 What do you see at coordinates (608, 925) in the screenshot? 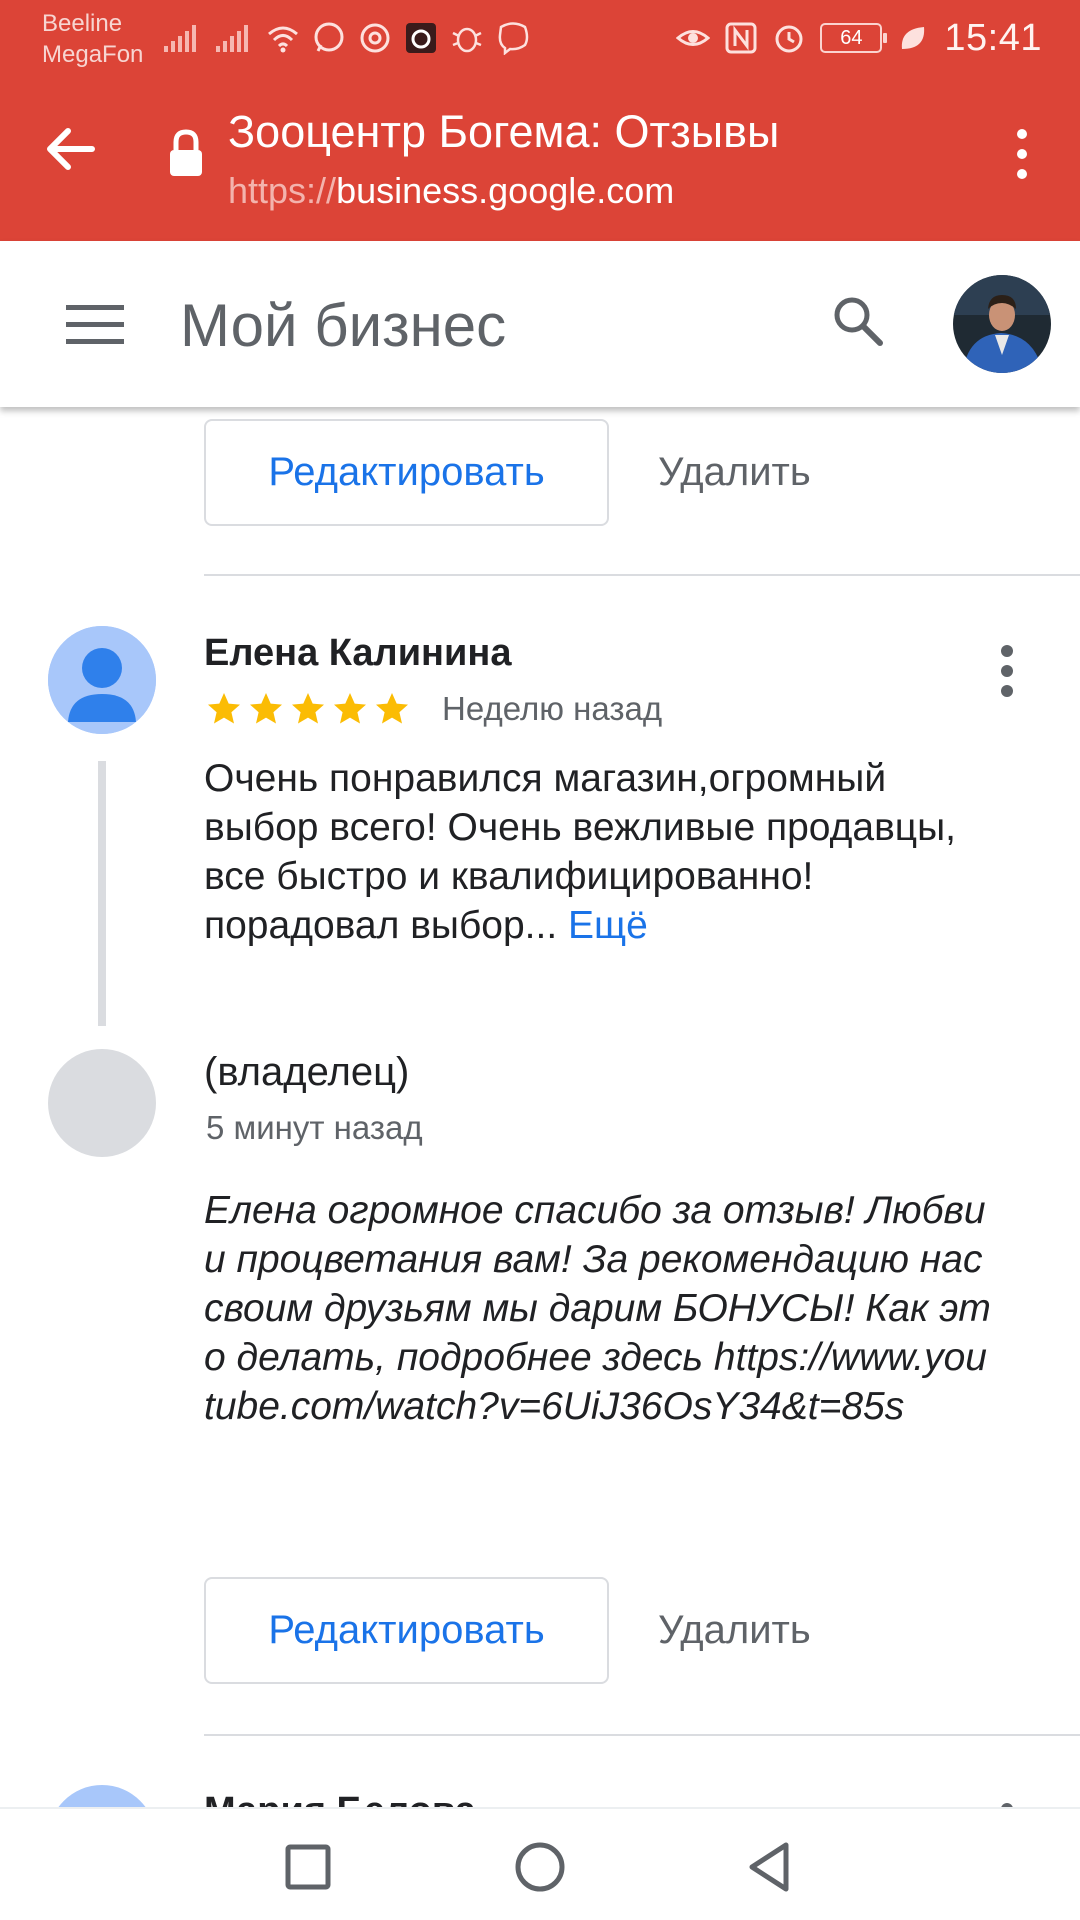
I see `more-link: Ещё` at bounding box center [608, 925].